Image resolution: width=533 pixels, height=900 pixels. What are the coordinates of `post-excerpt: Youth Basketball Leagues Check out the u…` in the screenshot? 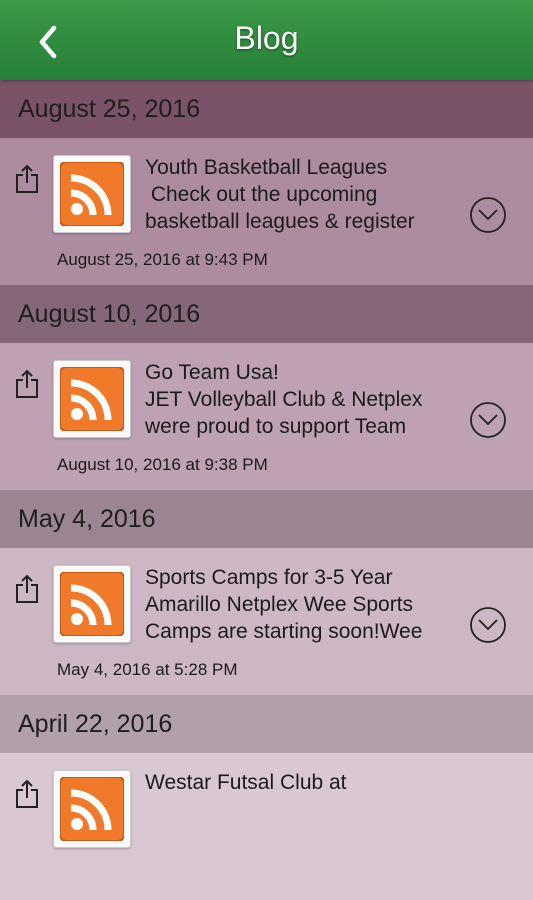 It's located at (280, 194).